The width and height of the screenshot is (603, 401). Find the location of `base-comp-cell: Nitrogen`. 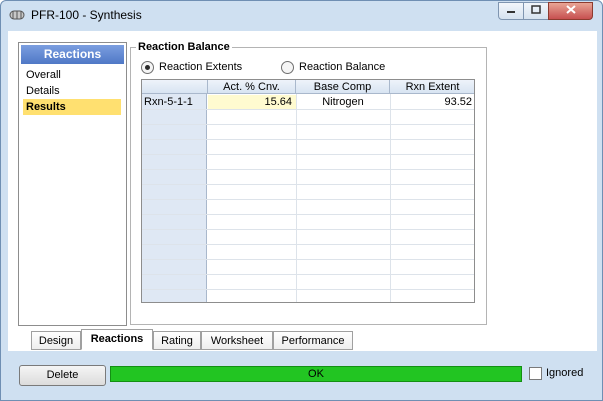

base-comp-cell: Nitrogen is located at coordinates (343, 102).